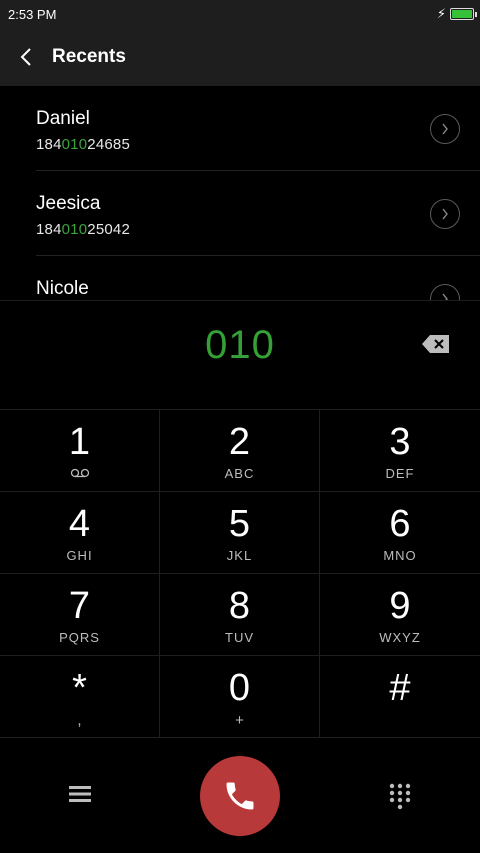 The width and height of the screenshot is (480, 853). What do you see at coordinates (441, 13) in the screenshot?
I see `charging-icon: ⚡` at bounding box center [441, 13].